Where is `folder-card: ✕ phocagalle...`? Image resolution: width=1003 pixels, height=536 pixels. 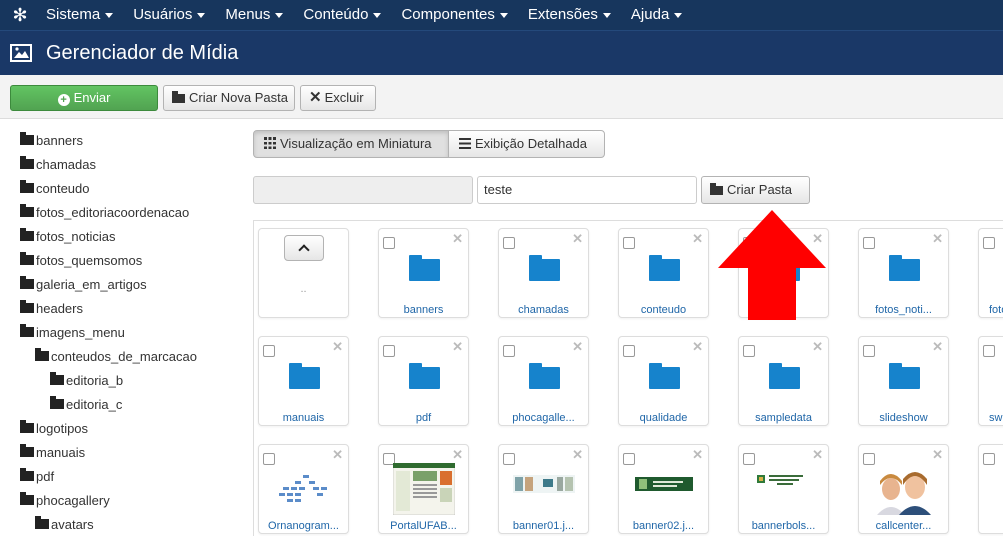 folder-card: ✕ phocagalle... is located at coordinates (543, 381).